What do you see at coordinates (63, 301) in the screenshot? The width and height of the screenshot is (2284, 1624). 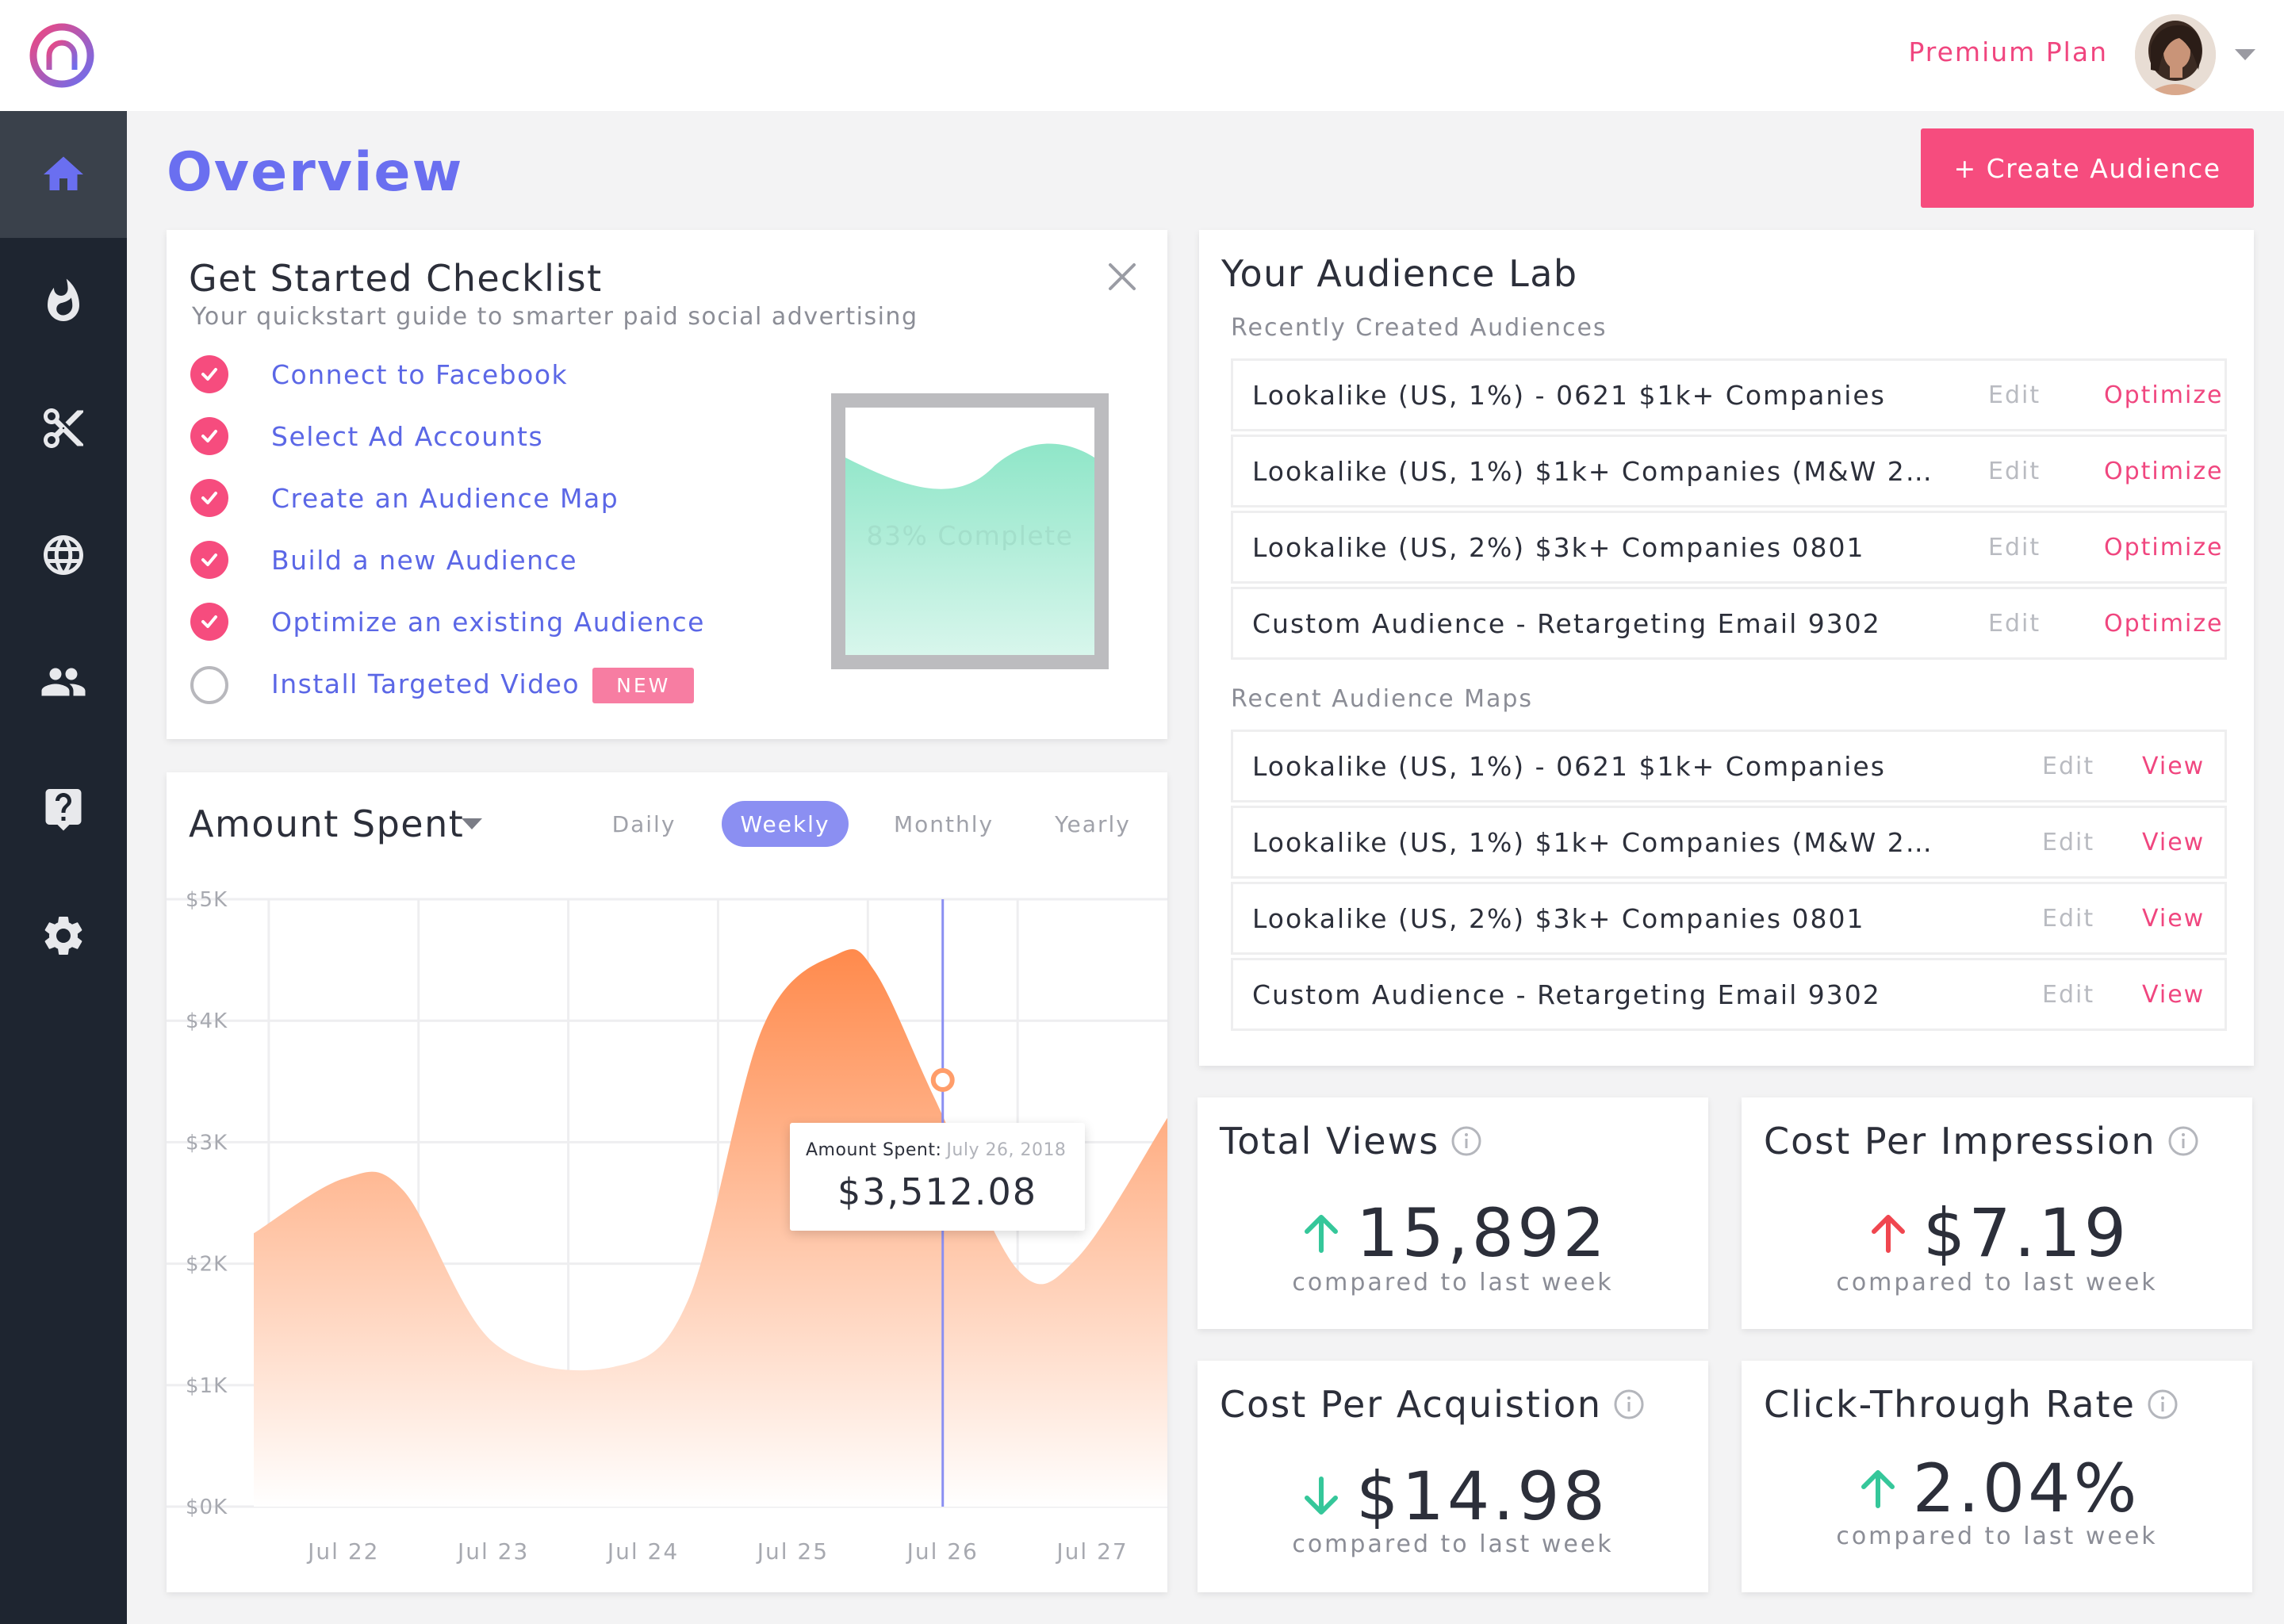 I see `sidebar-item-trending` at bounding box center [63, 301].